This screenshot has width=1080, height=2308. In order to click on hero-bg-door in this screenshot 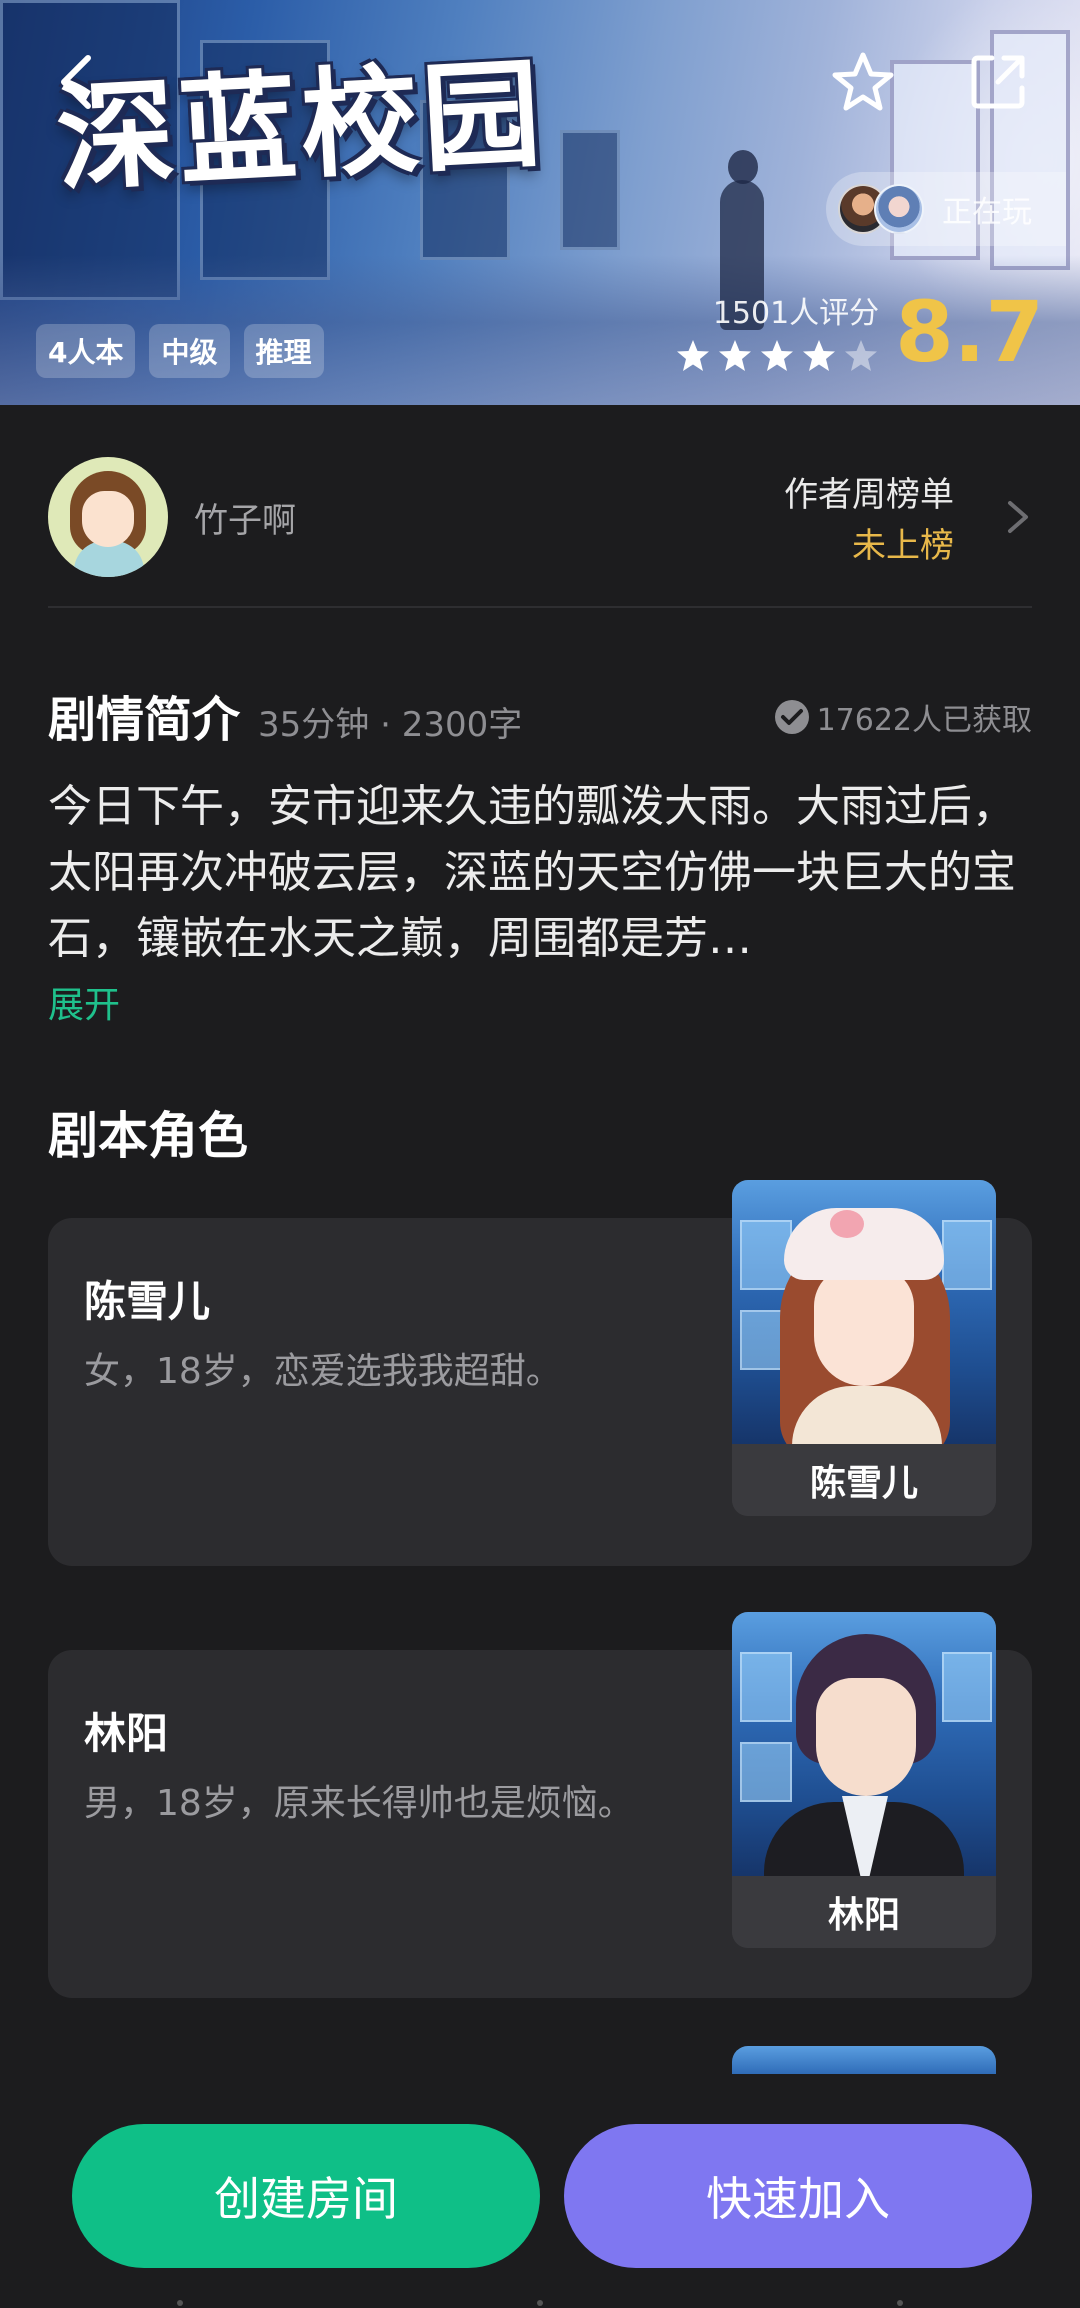, I will do `click(590, 190)`.